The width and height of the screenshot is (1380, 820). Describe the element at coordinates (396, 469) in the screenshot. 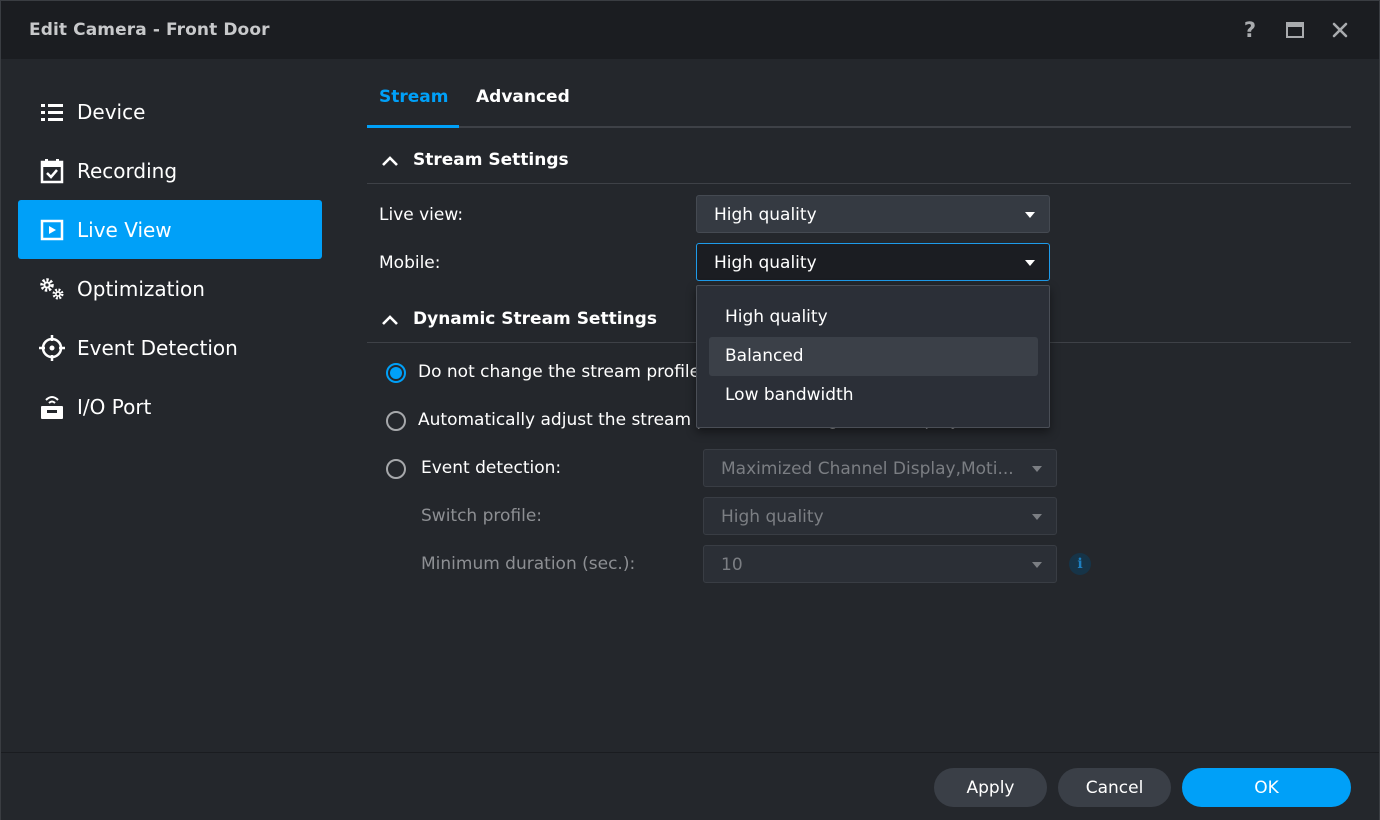

I see `radio-event-detection` at that location.